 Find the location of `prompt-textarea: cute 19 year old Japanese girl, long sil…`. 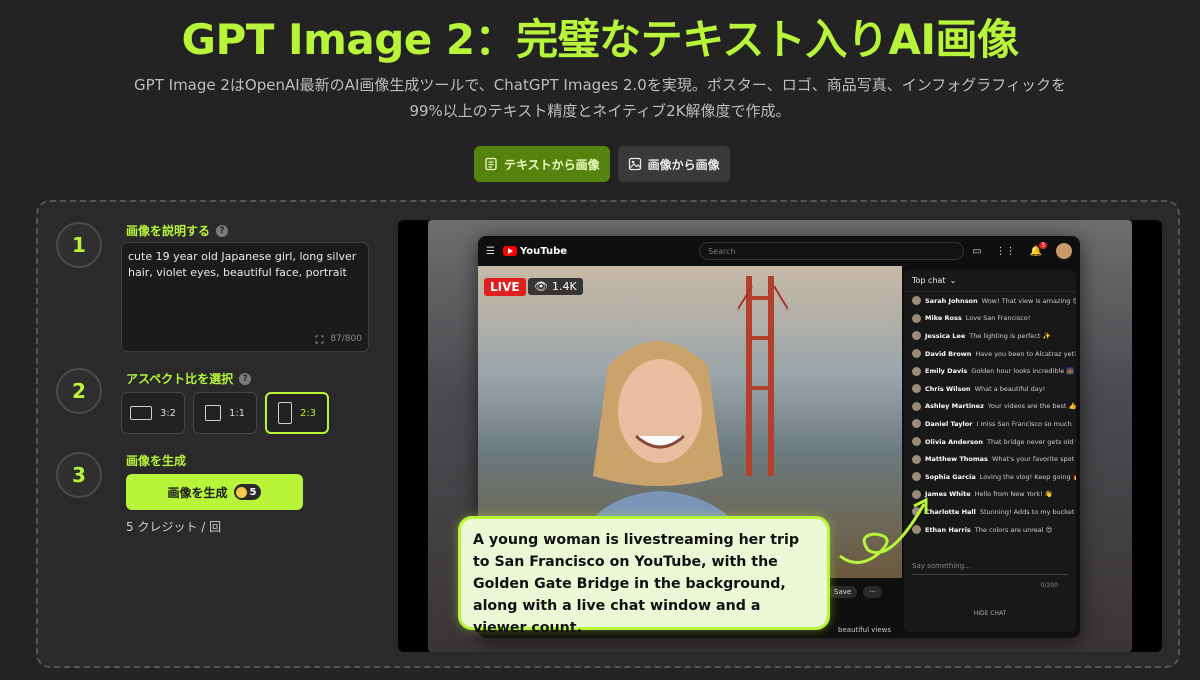

prompt-textarea: cute 19 year old Japanese girl, long sil… is located at coordinates (245, 297).